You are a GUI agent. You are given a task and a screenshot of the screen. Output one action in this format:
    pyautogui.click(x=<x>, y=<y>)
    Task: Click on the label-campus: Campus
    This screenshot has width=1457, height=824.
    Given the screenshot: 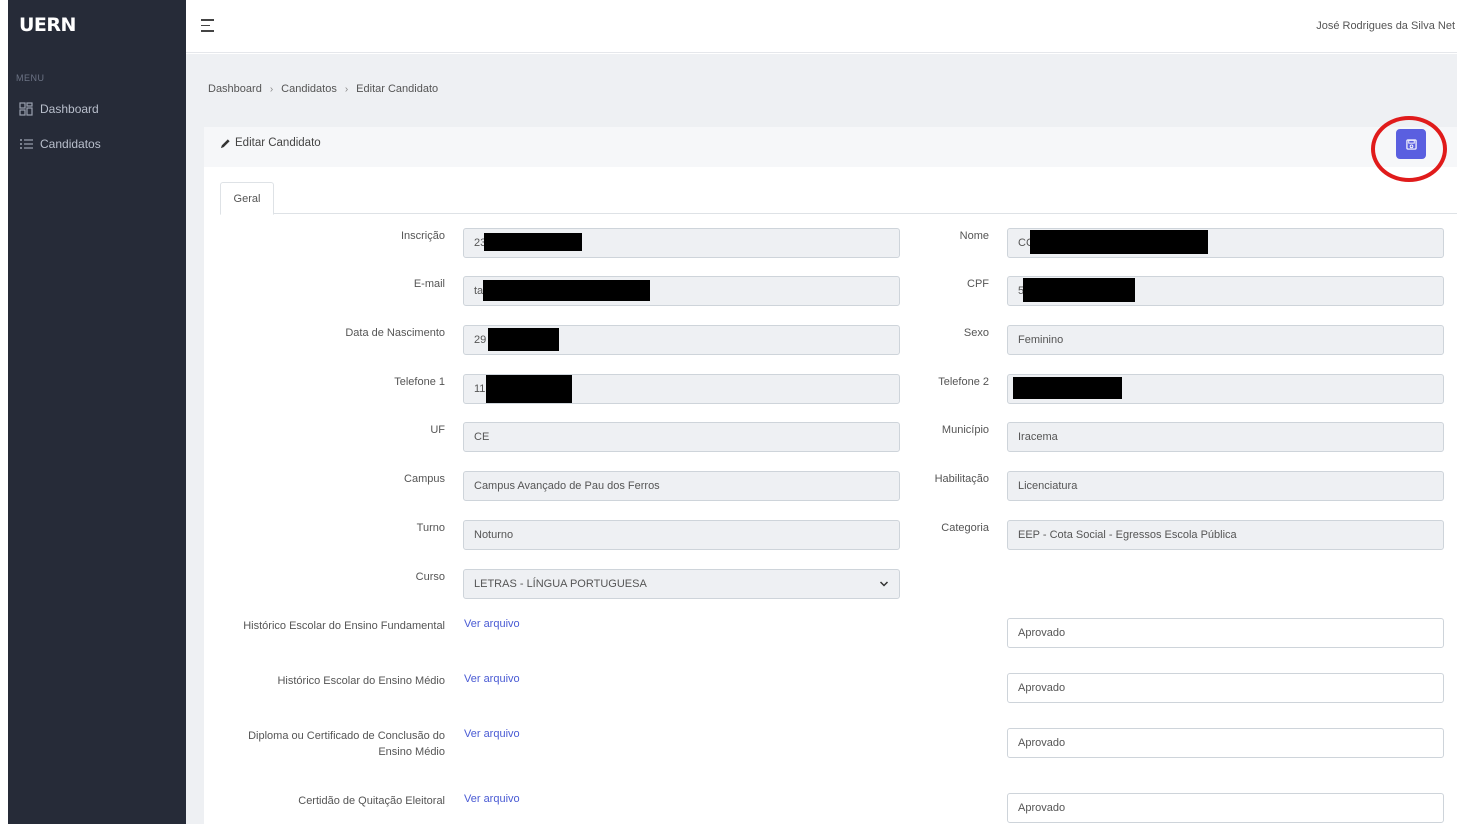 What is the action you would take?
    pyautogui.click(x=424, y=479)
    